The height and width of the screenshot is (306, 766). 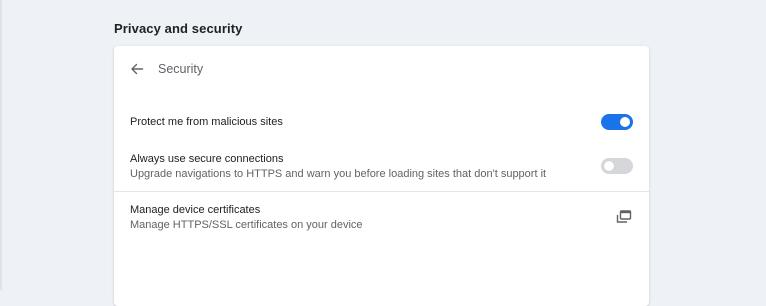 I want to click on section-title: Privacy and security, so click(x=178, y=28).